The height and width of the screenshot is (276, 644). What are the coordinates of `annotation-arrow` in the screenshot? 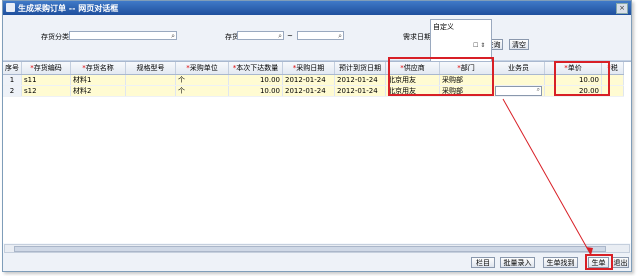 It's located at (547, 177).